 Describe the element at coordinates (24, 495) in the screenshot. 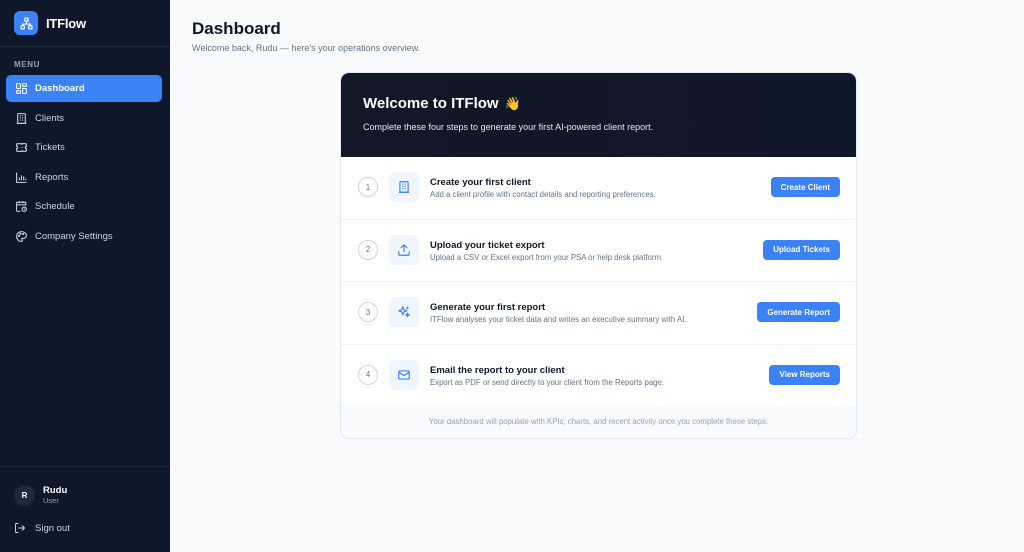

I see `avatar: R` at that location.